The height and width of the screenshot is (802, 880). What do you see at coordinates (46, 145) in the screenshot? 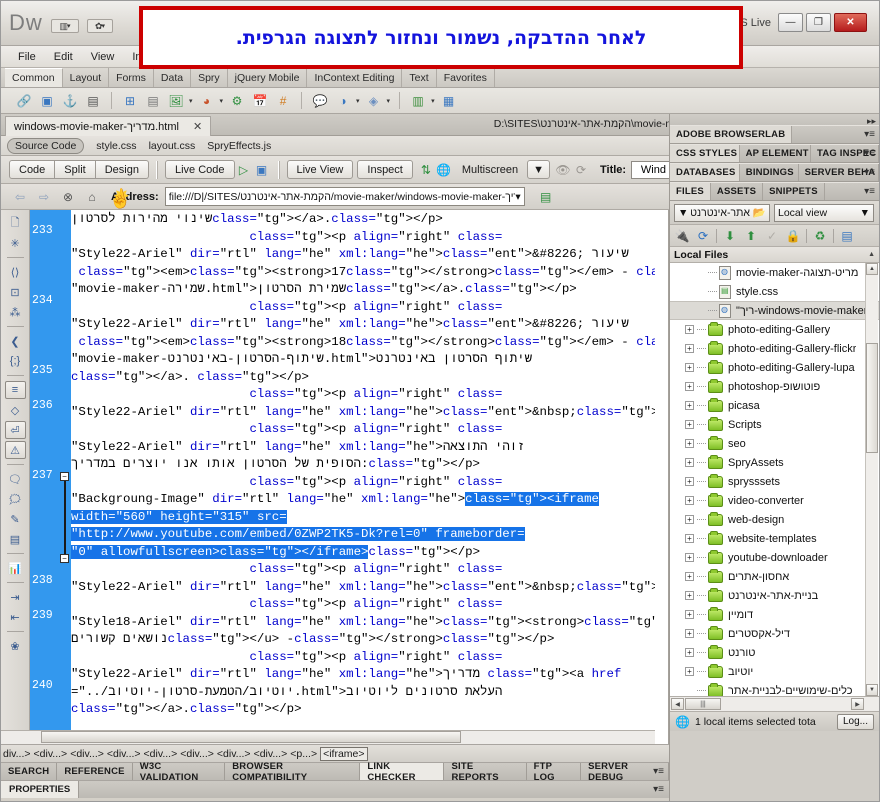
I see `related-file-source-code: Source Code` at bounding box center [46, 145].